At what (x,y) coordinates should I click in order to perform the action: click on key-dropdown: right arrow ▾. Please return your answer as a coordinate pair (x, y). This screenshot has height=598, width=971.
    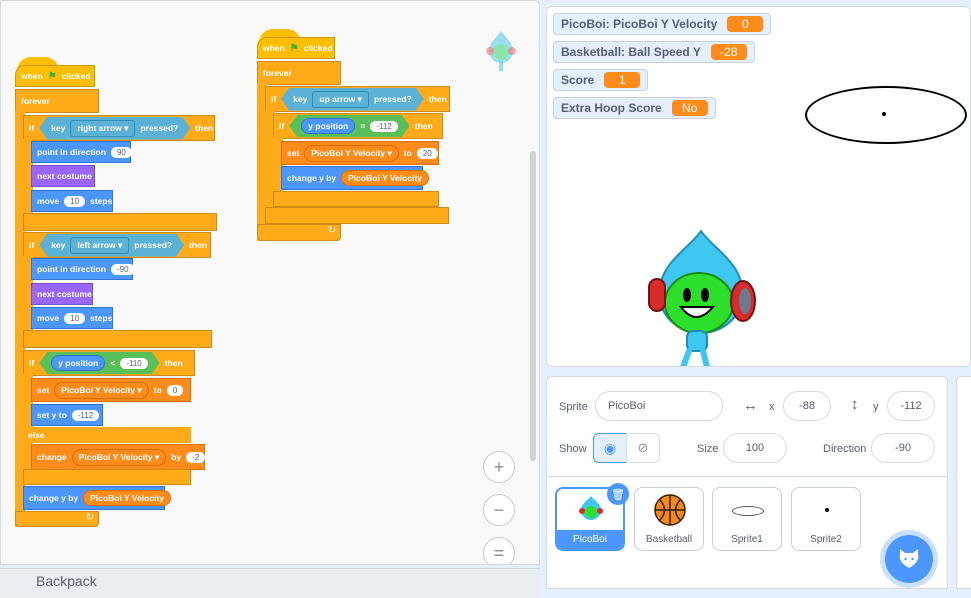
    Looking at the image, I should click on (102, 128).